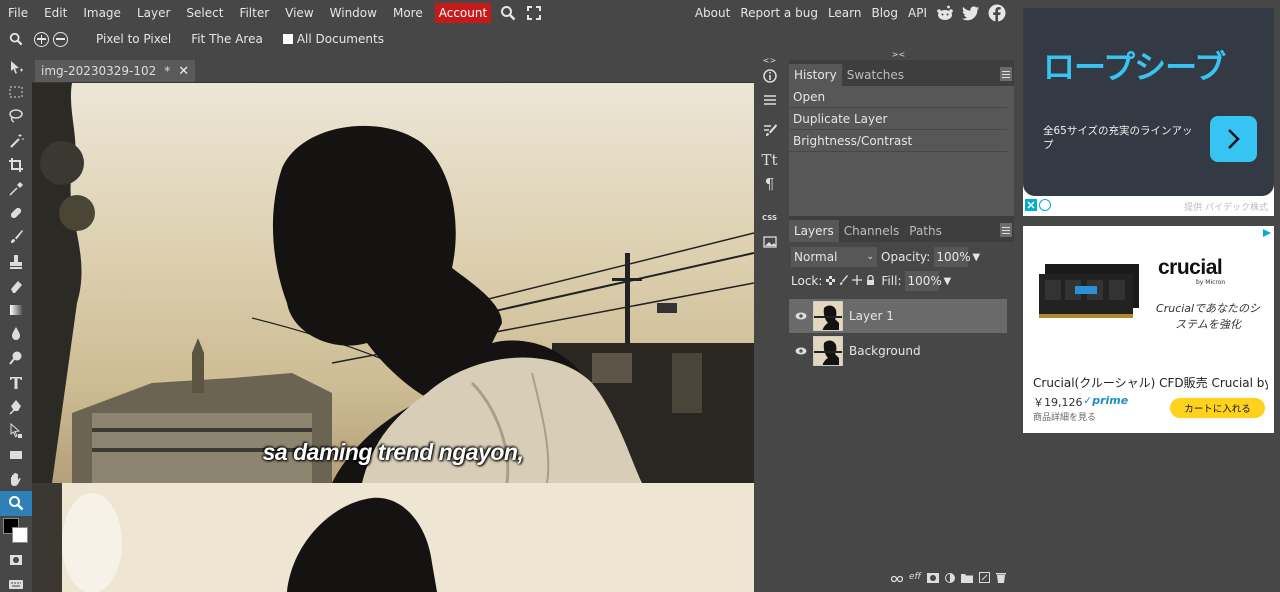 This screenshot has height=592, width=1280. Describe the element at coordinates (897, 579) in the screenshot. I see `link-layers-icon` at that location.